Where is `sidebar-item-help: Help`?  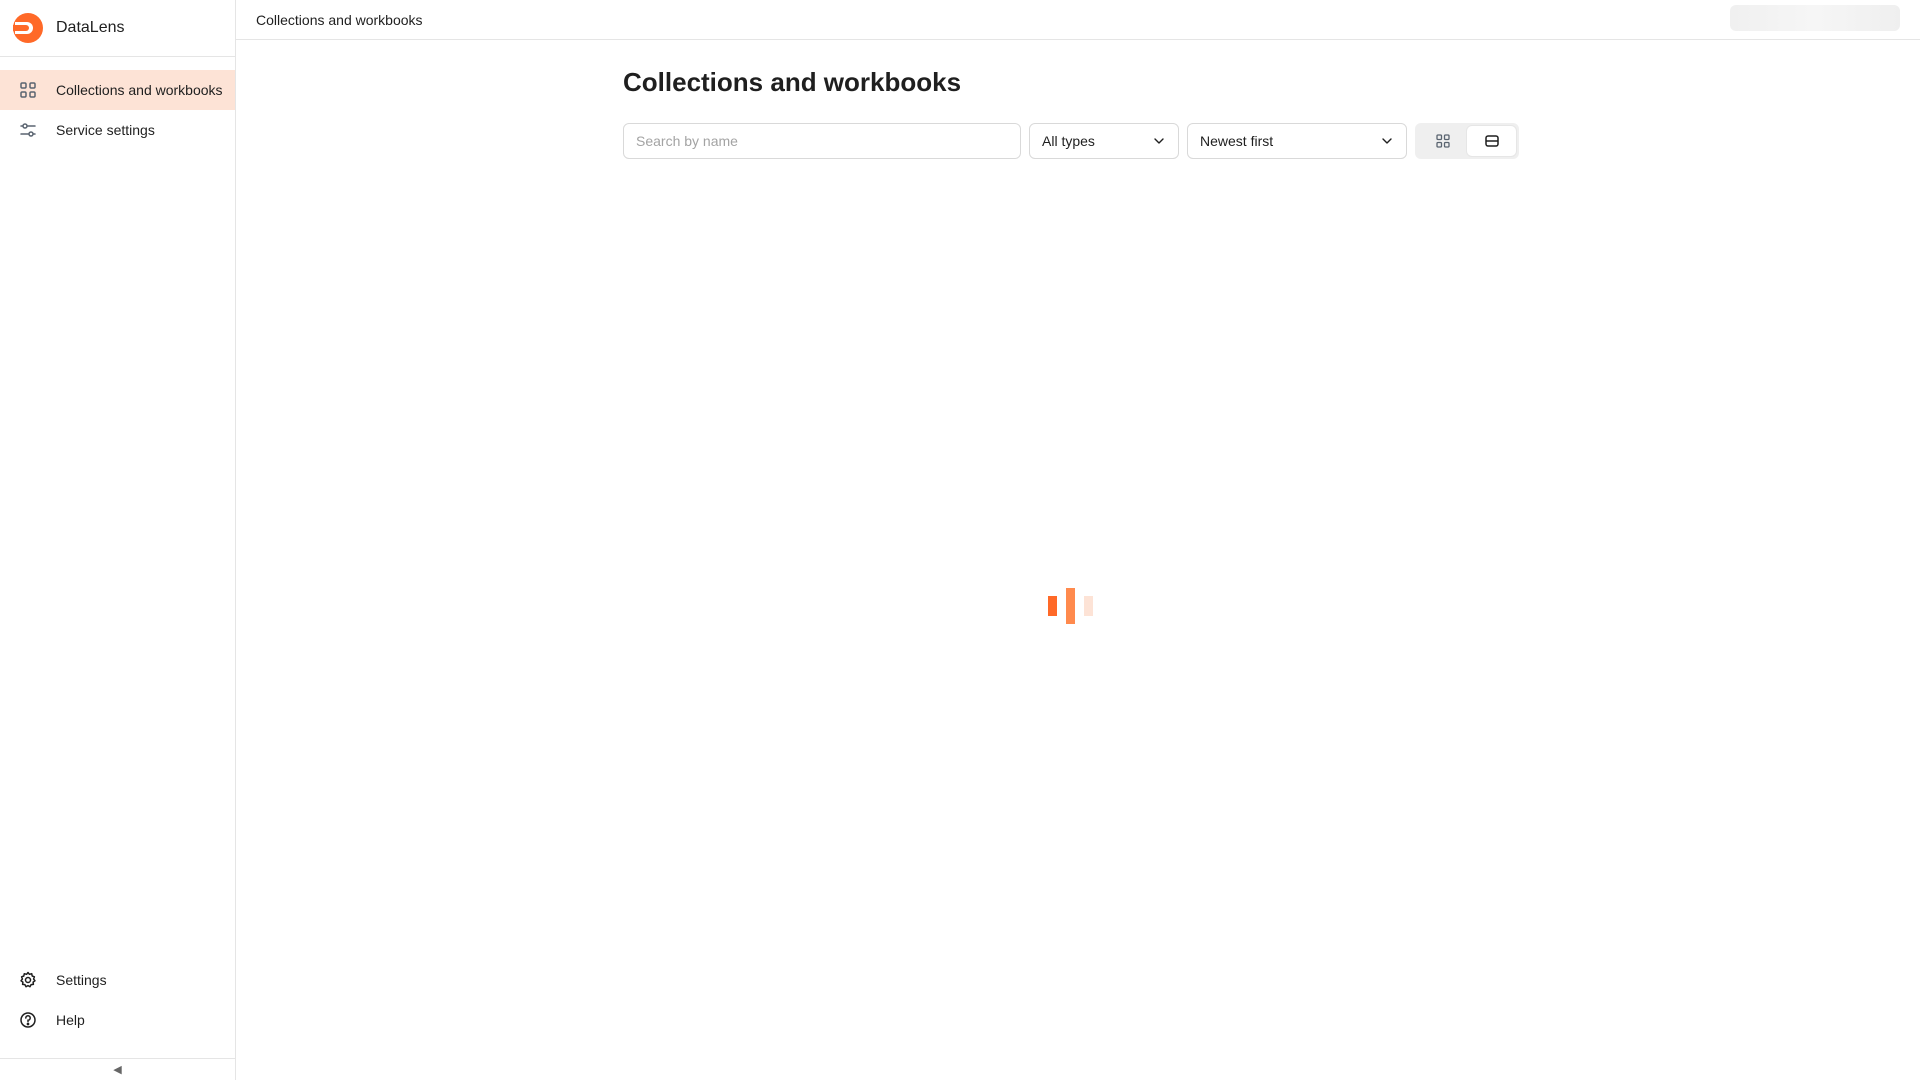 sidebar-item-help: Help is located at coordinates (117, 1020).